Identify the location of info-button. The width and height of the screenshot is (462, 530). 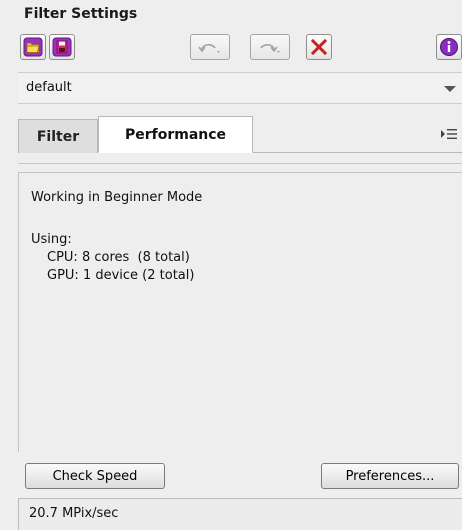
(449, 47).